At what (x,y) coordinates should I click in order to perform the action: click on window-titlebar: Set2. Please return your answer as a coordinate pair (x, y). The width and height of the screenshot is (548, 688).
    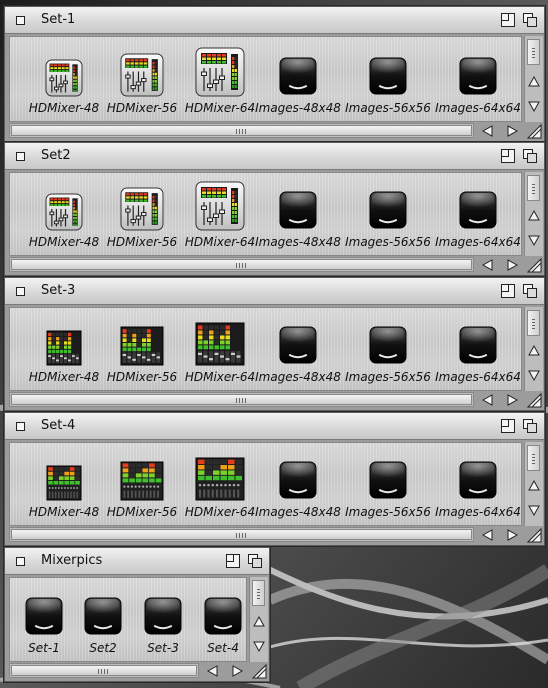
    Looking at the image, I should click on (274, 156).